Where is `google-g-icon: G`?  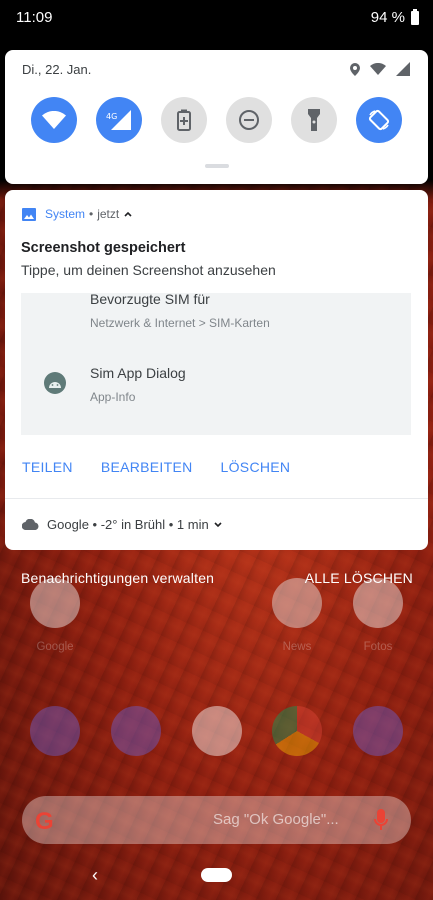 google-g-icon: G is located at coordinates (44, 821).